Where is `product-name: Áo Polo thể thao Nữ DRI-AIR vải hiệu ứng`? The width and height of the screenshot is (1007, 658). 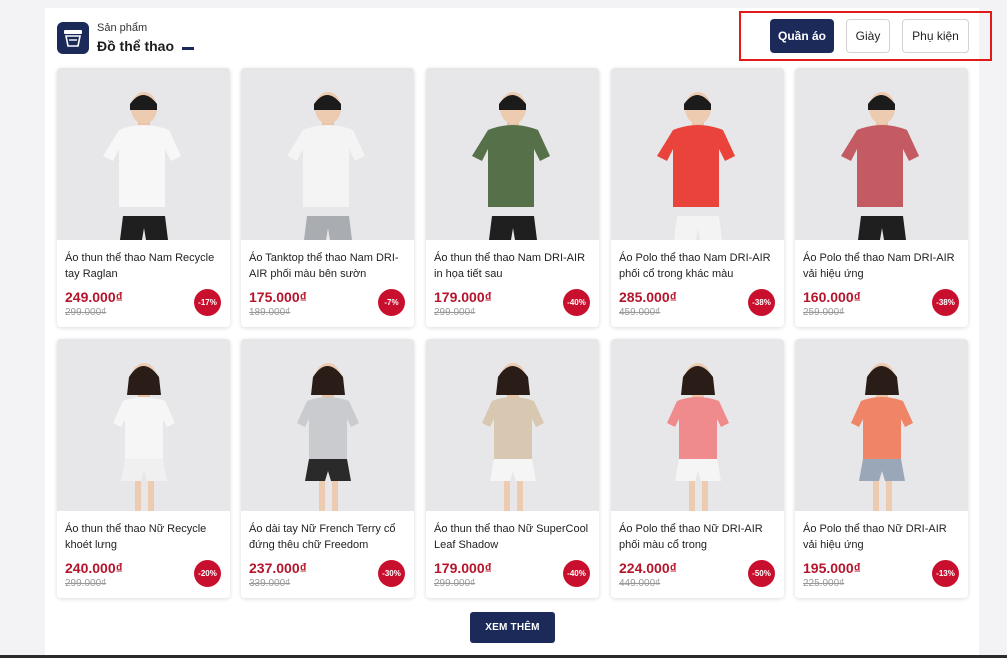
product-name: Áo Polo thể thao Nữ DRI-AIR vải hiệu ứng is located at coordinates (883, 537).